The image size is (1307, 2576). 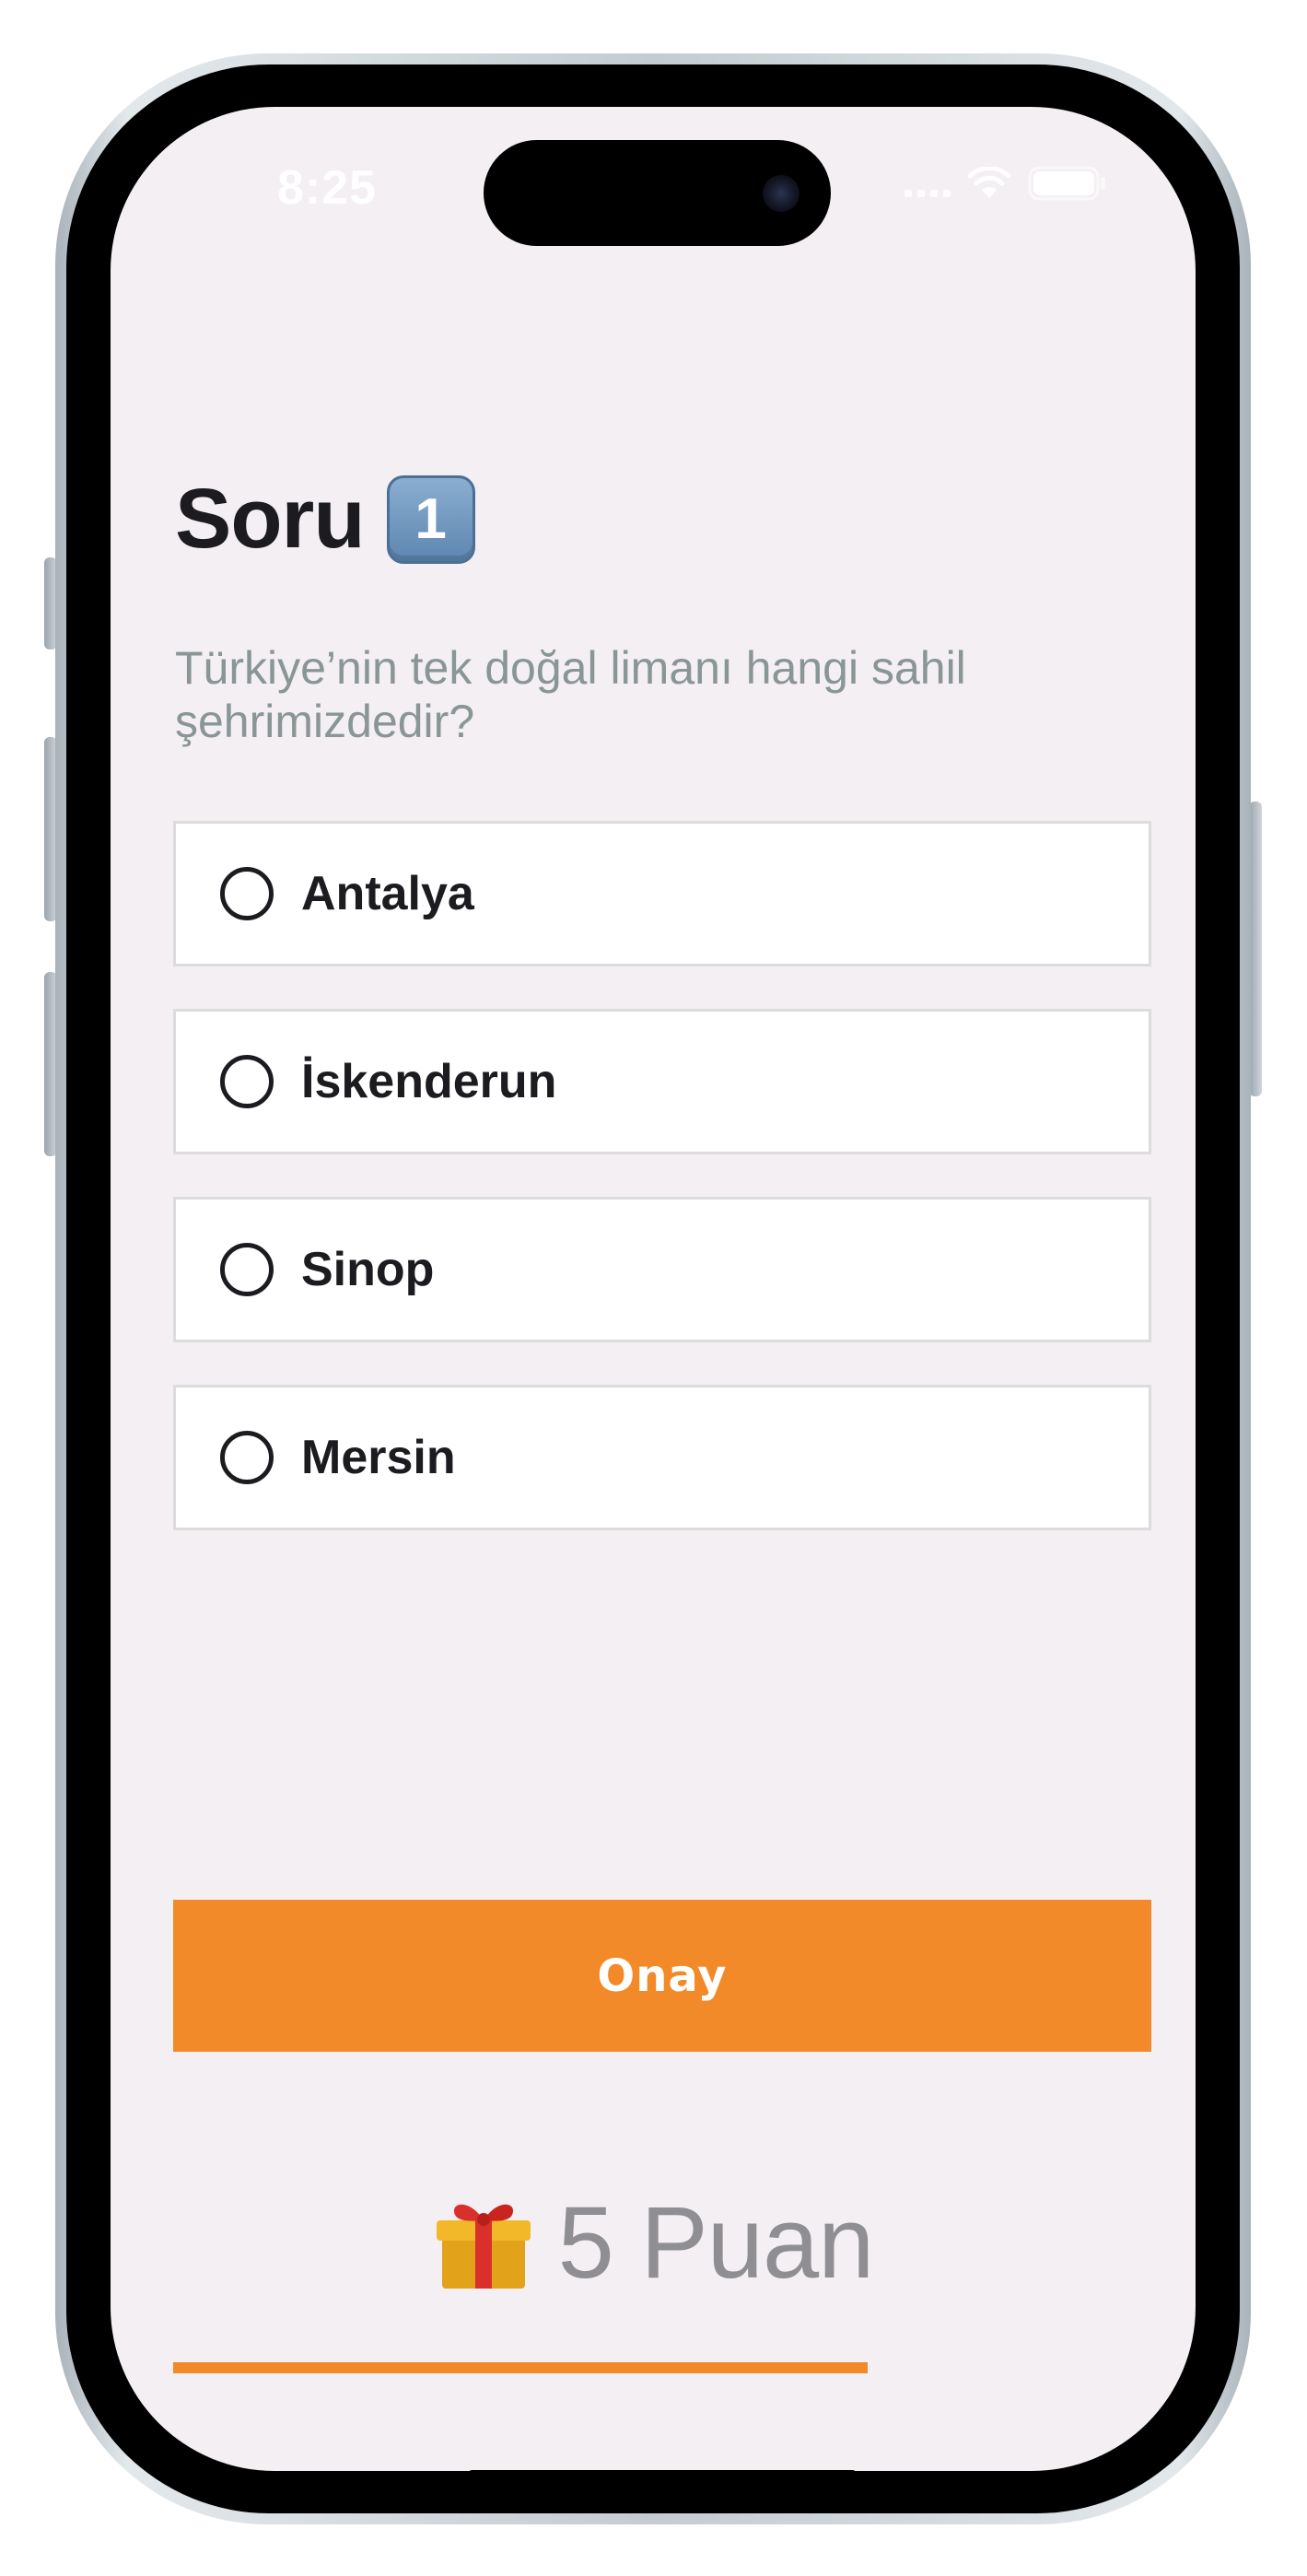 What do you see at coordinates (1067, 183) in the screenshot?
I see `battery-icon` at bounding box center [1067, 183].